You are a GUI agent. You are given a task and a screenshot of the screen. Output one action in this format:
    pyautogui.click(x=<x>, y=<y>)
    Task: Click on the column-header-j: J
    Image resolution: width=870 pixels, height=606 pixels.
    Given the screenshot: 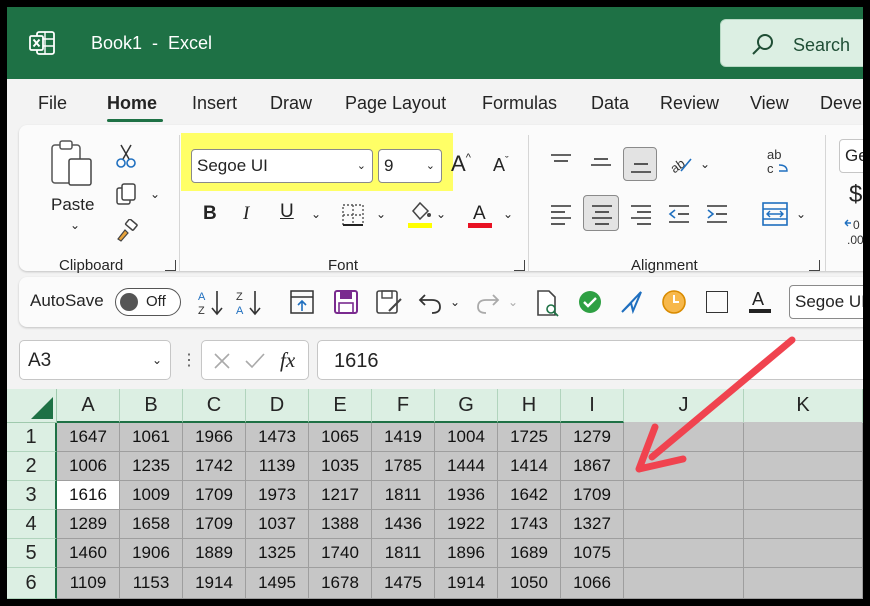 What is the action you would take?
    pyautogui.click(x=684, y=406)
    